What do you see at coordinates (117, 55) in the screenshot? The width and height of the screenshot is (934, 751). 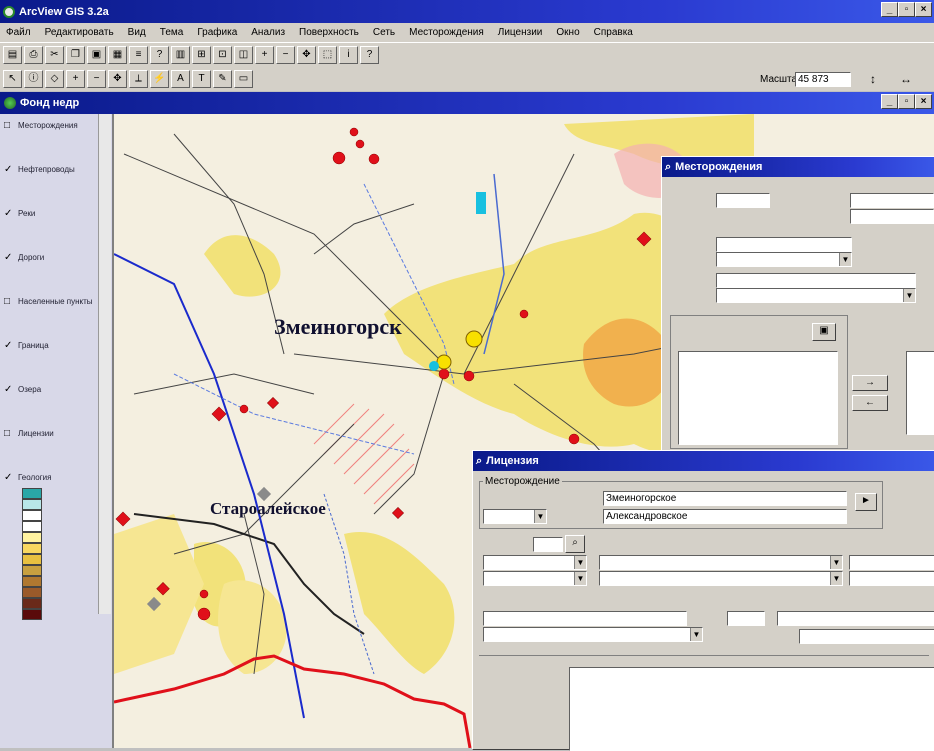 I see `table-icon: ▦` at bounding box center [117, 55].